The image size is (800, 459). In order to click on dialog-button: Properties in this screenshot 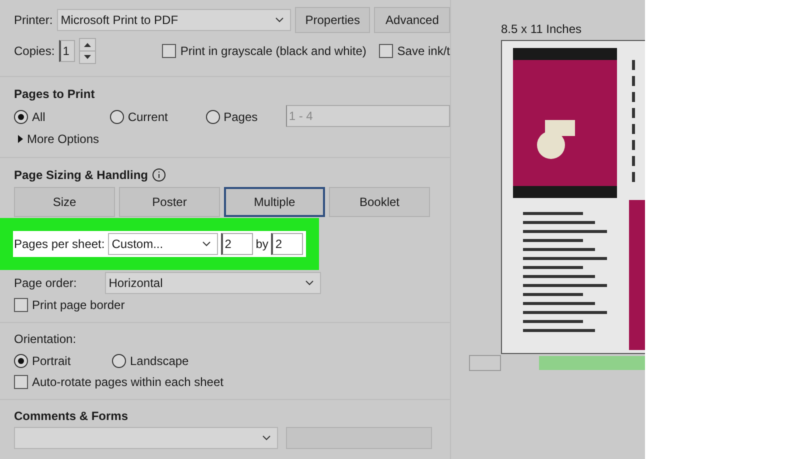, I will do `click(332, 20)`.